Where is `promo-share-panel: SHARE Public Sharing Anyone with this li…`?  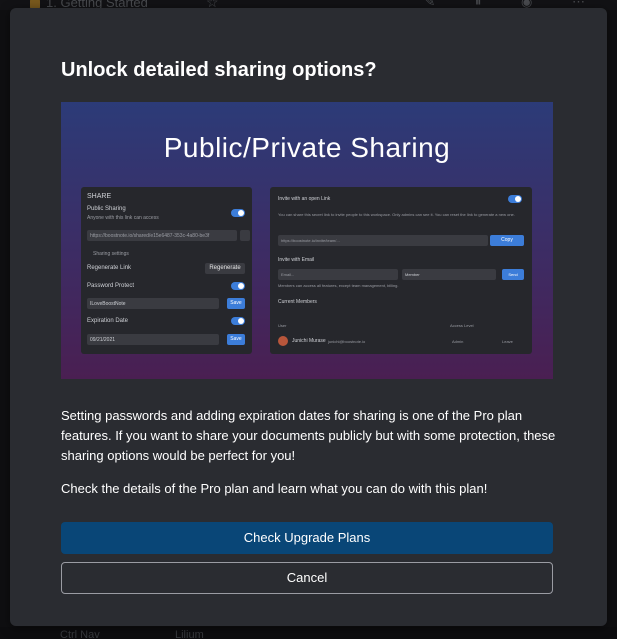
promo-share-panel: SHARE Public Sharing Anyone with this li… is located at coordinates (166, 270).